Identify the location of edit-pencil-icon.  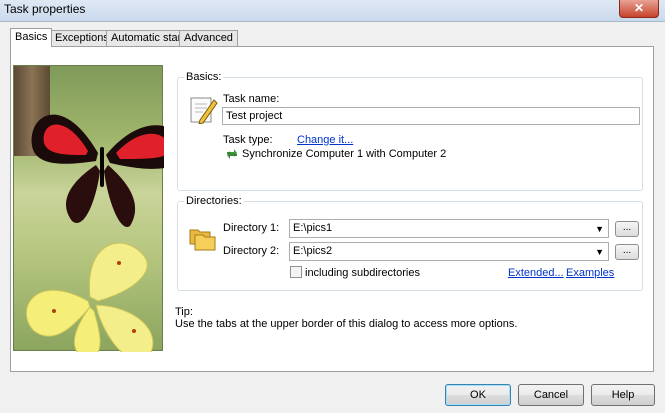
(204, 110).